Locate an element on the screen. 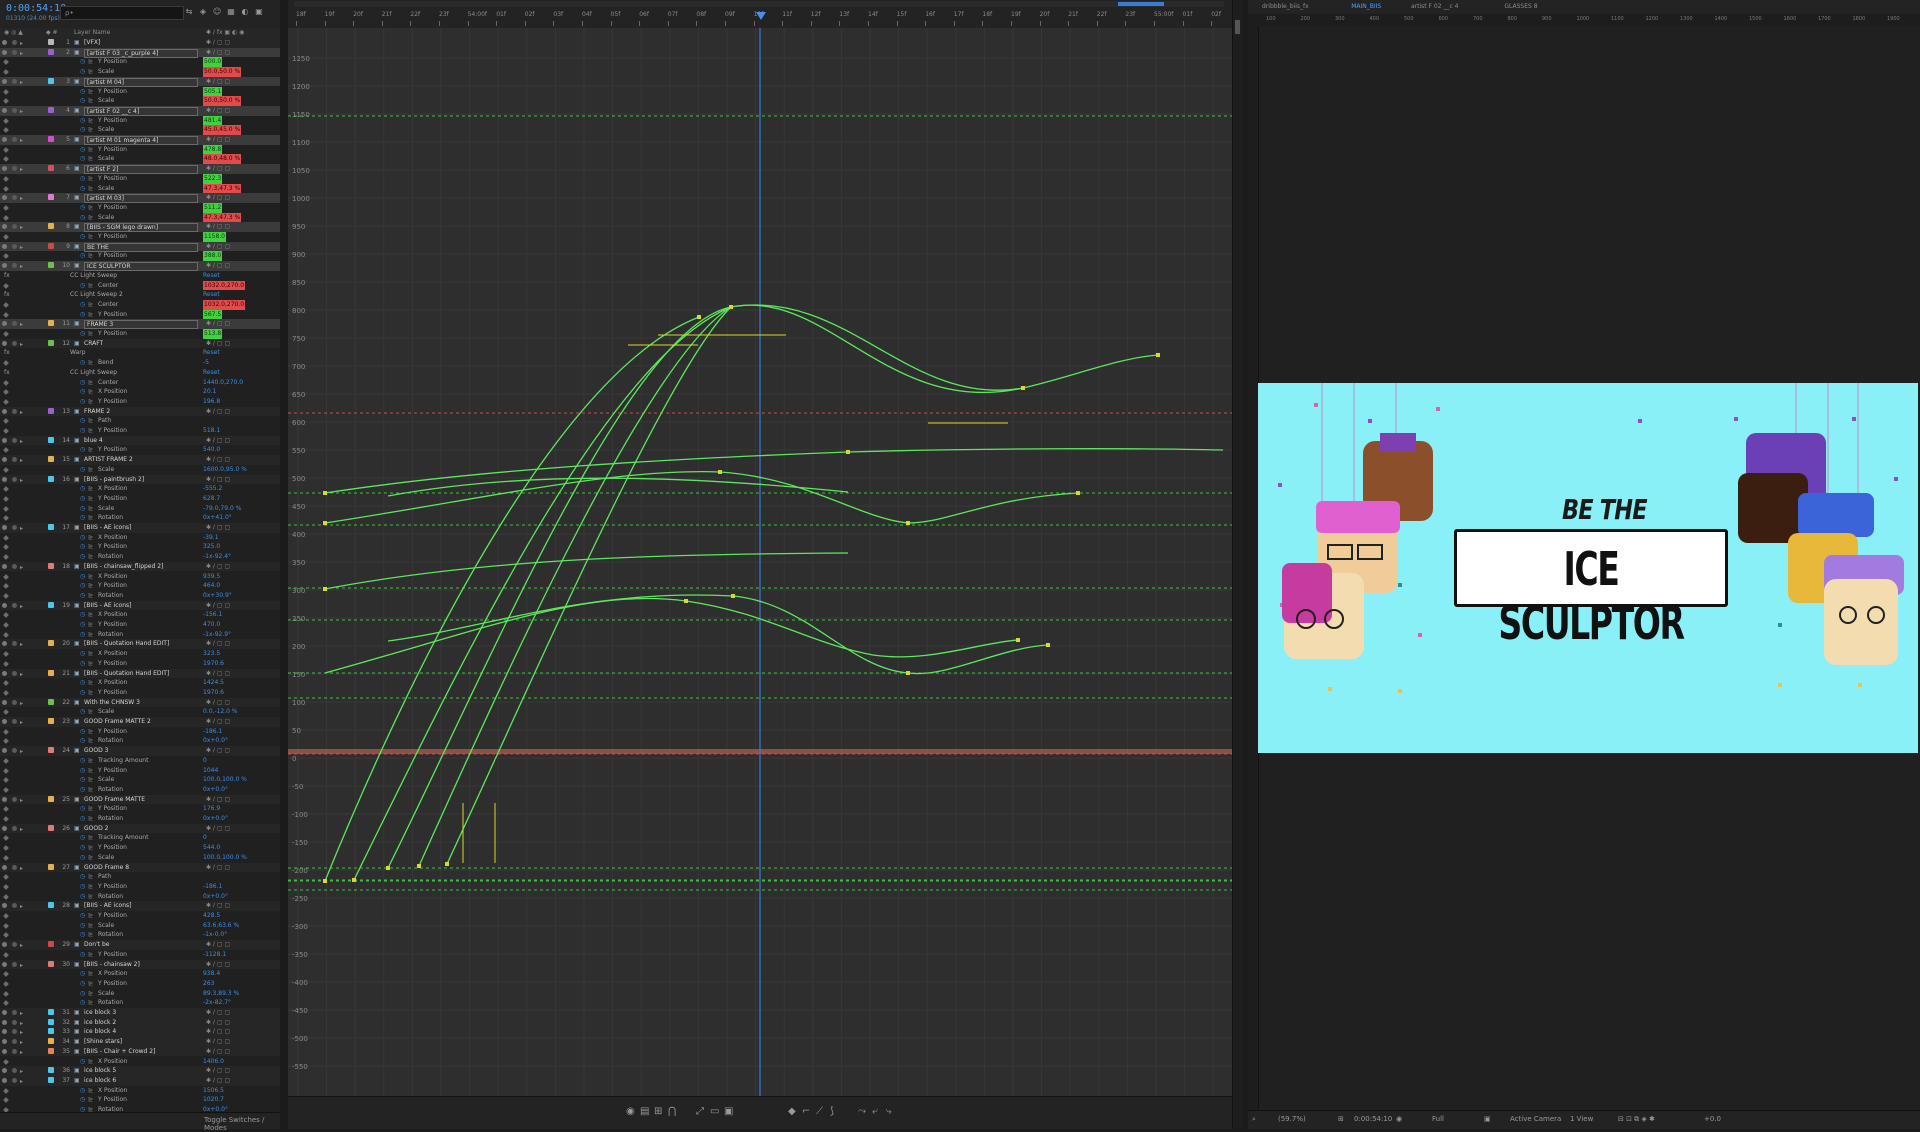 The width and height of the screenshot is (1920, 1132). property-row: ◷ ⊵ Y Position 1158.0 is located at coordinates (140, 237).